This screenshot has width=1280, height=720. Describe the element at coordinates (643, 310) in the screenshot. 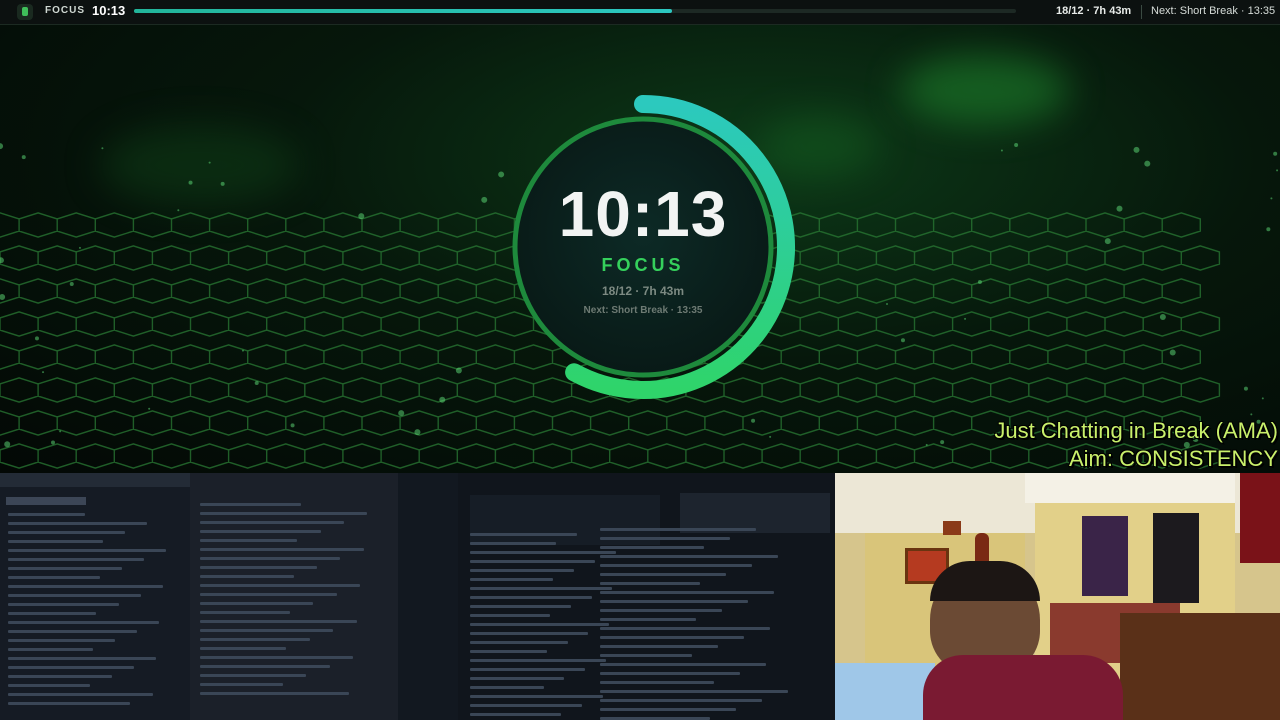

I see `timer-next-session: Next: Short Break · 13:35` at that location.